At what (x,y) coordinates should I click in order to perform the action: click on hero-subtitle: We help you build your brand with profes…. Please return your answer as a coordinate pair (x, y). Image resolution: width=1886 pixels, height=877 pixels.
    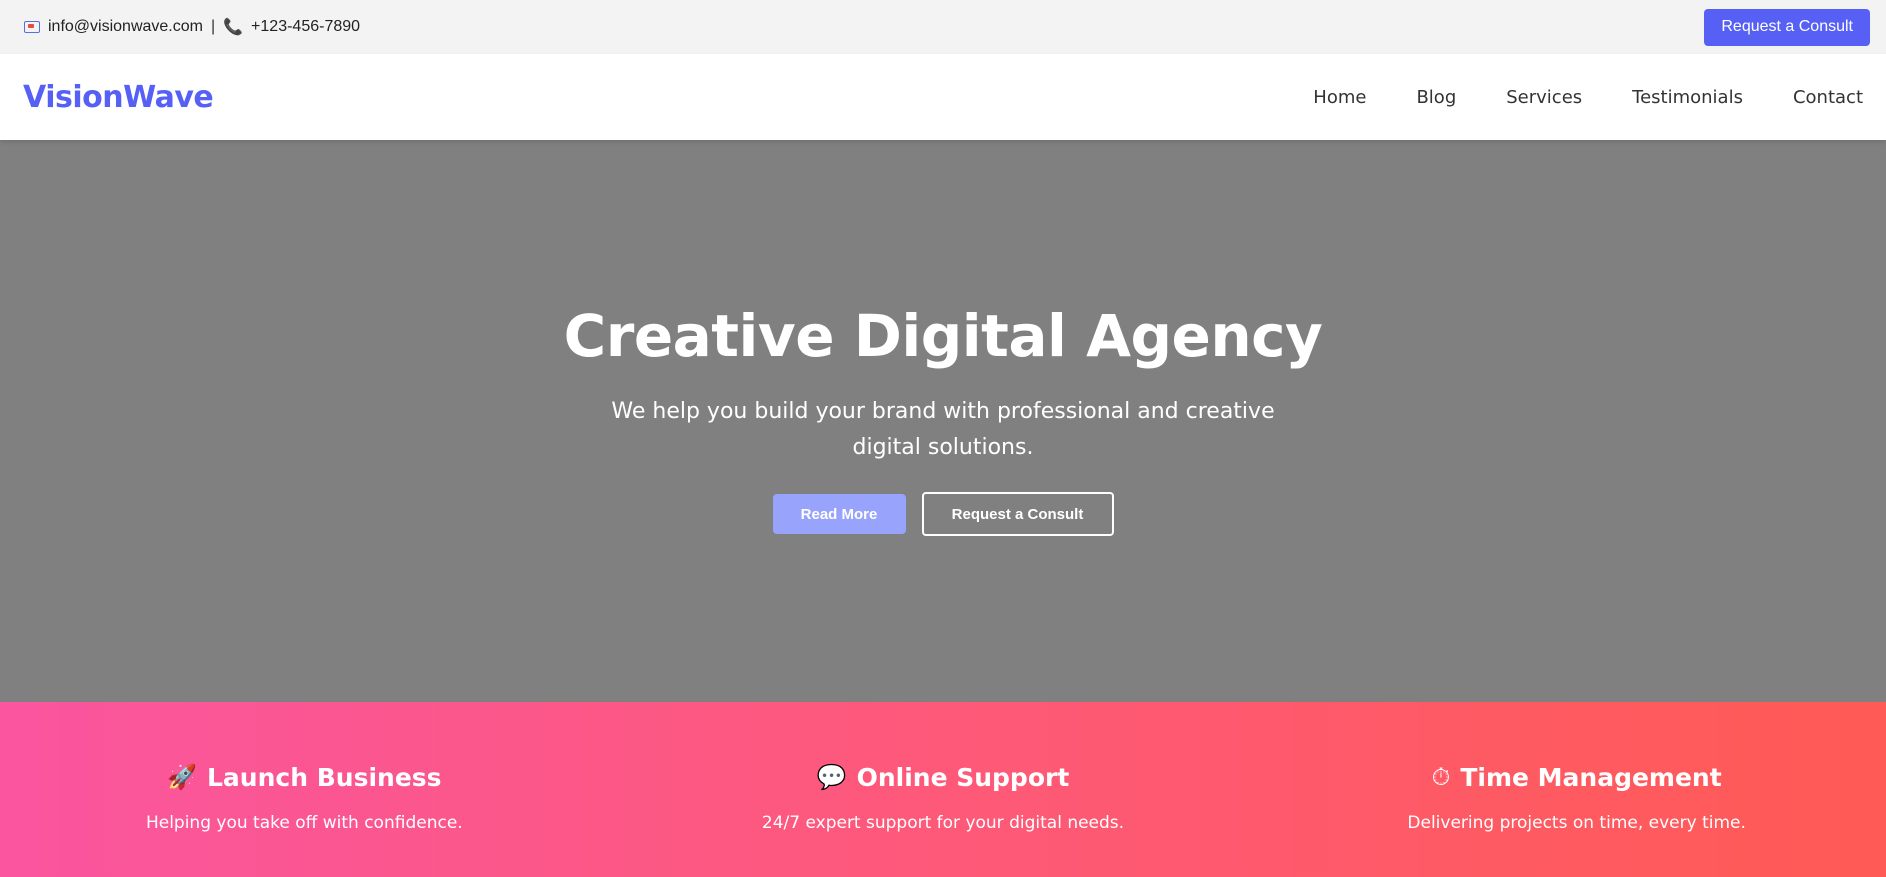
    Looking at the image, I should click on (943, 429).